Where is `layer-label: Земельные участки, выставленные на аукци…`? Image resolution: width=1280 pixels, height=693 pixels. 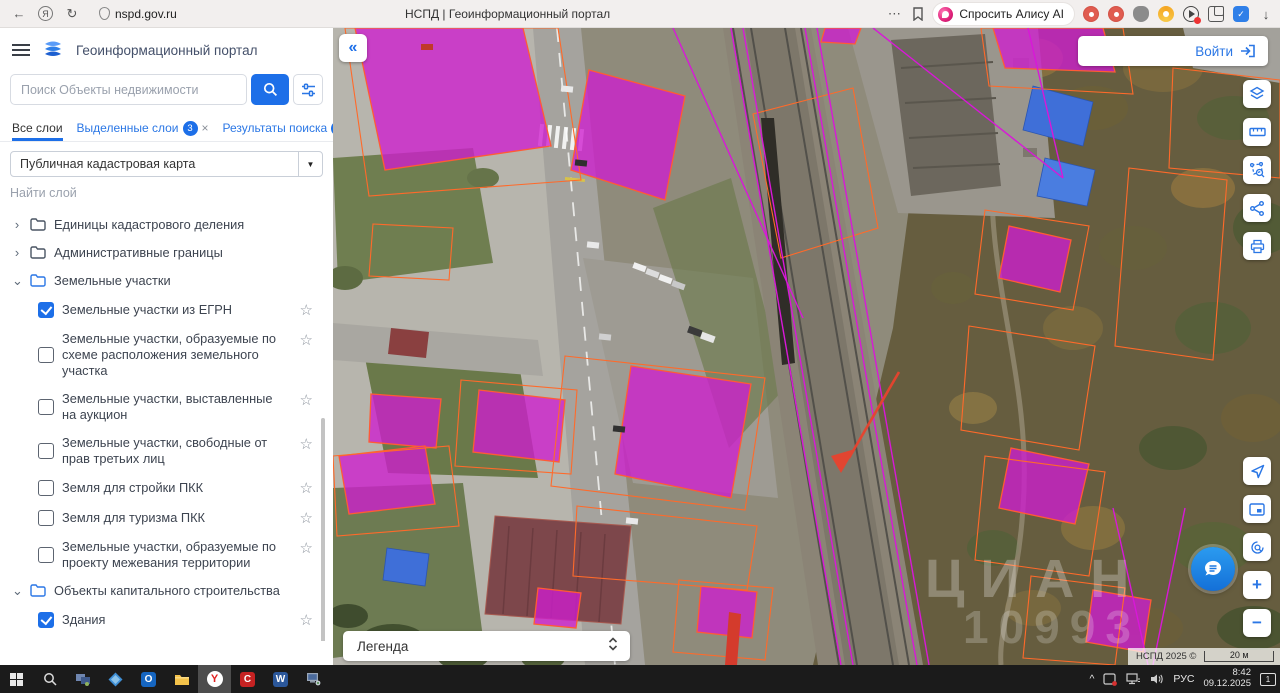
layer-label: Земельные участки, выставленные на аукци… is located at coordinates (167, 406).